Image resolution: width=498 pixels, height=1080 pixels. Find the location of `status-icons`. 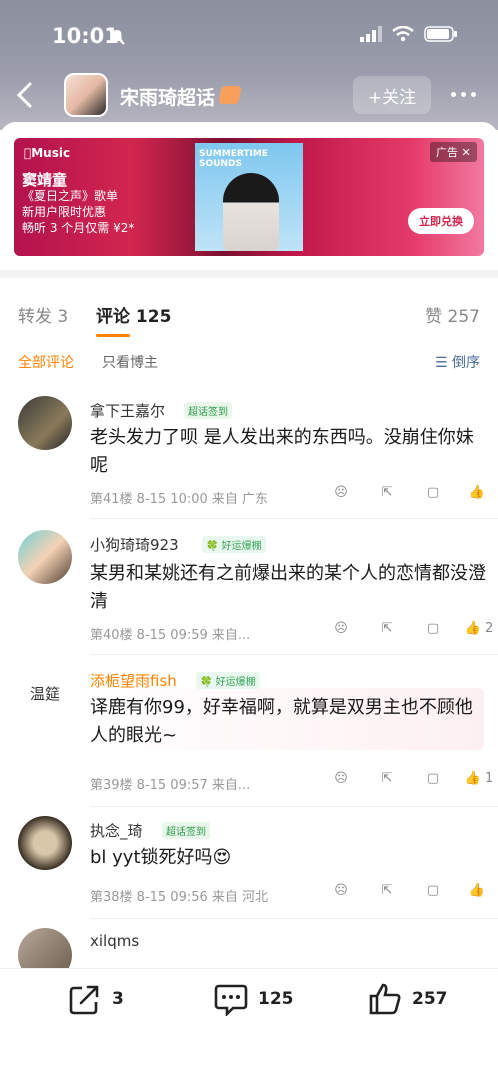

status-icons is located at coordinates (409, 34).